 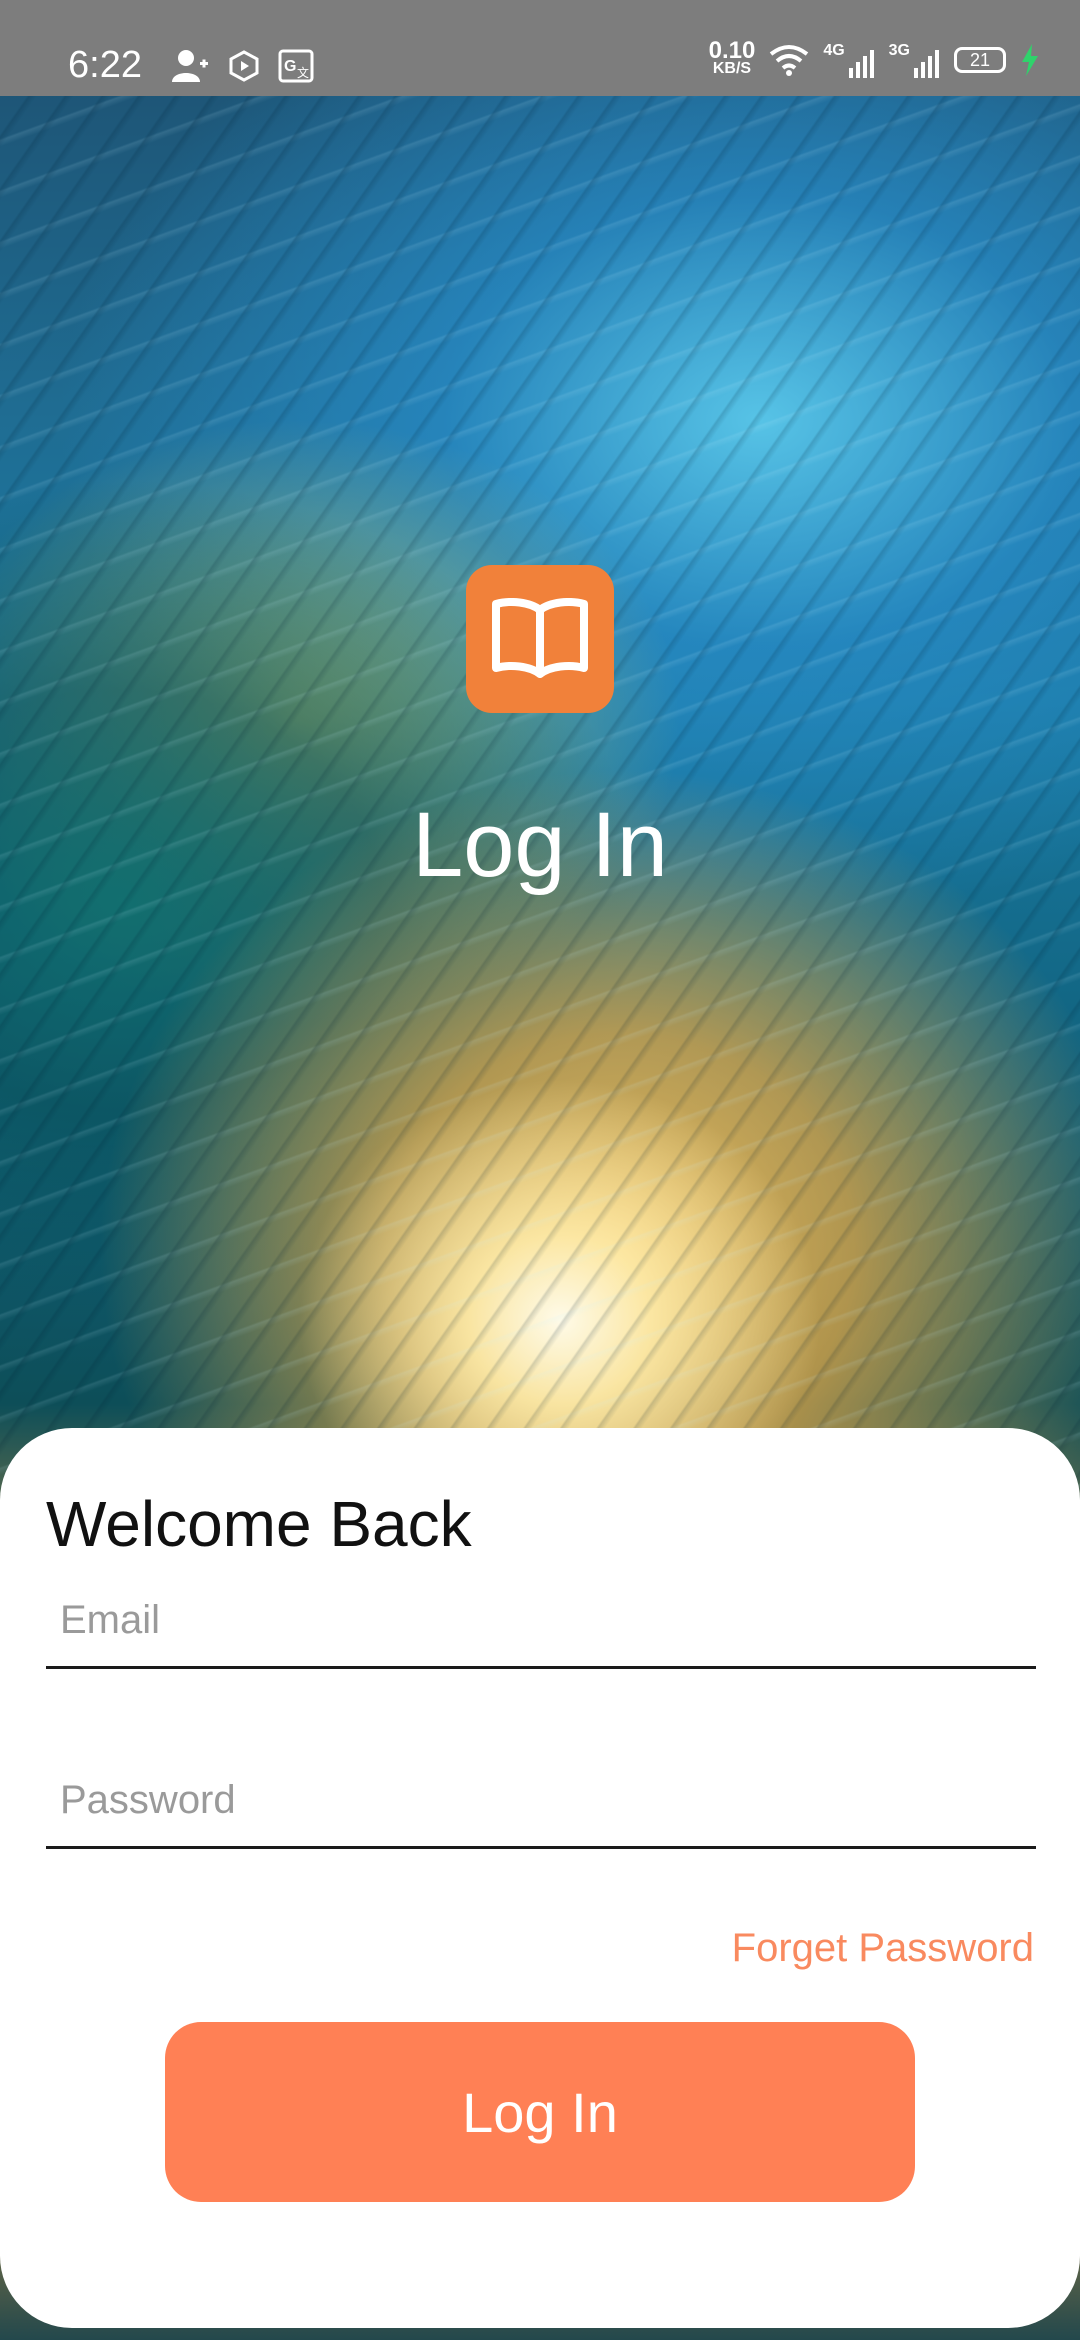 I want to click on signal-3g: 3G, so click(x=914, y=60).